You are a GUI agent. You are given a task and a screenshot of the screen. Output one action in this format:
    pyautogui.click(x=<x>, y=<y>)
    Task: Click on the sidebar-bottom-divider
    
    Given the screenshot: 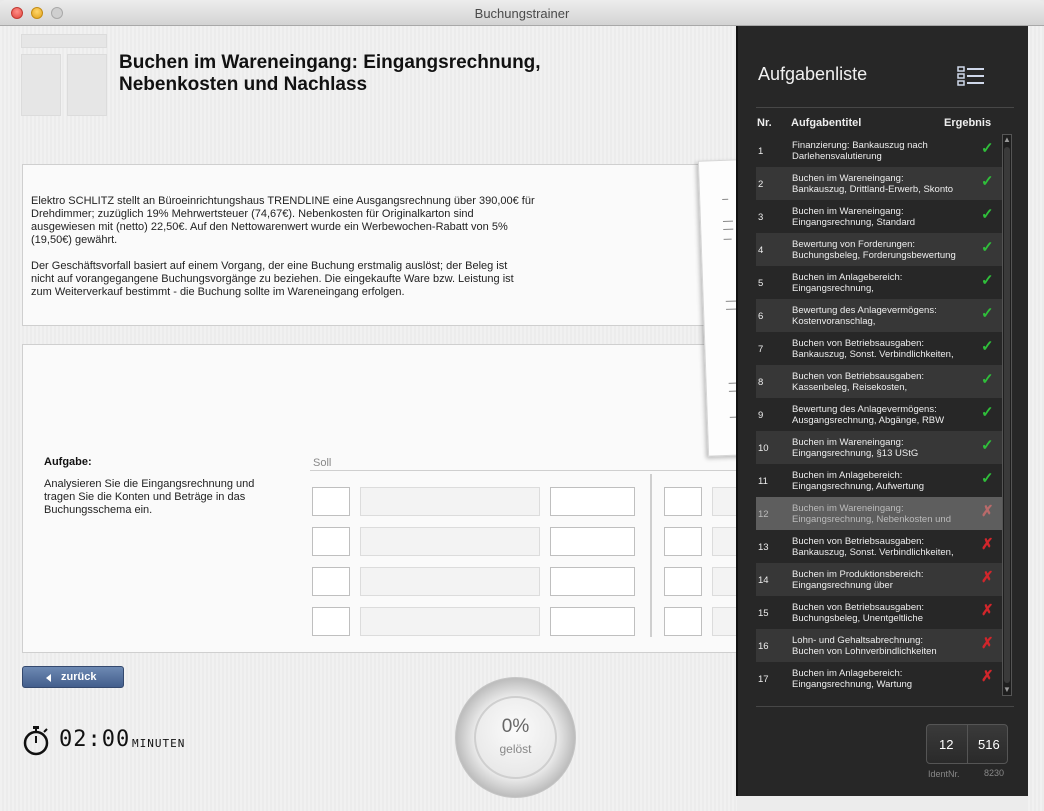 What is the action you would take?
    pyautogui.click(x=885, y=706)
    